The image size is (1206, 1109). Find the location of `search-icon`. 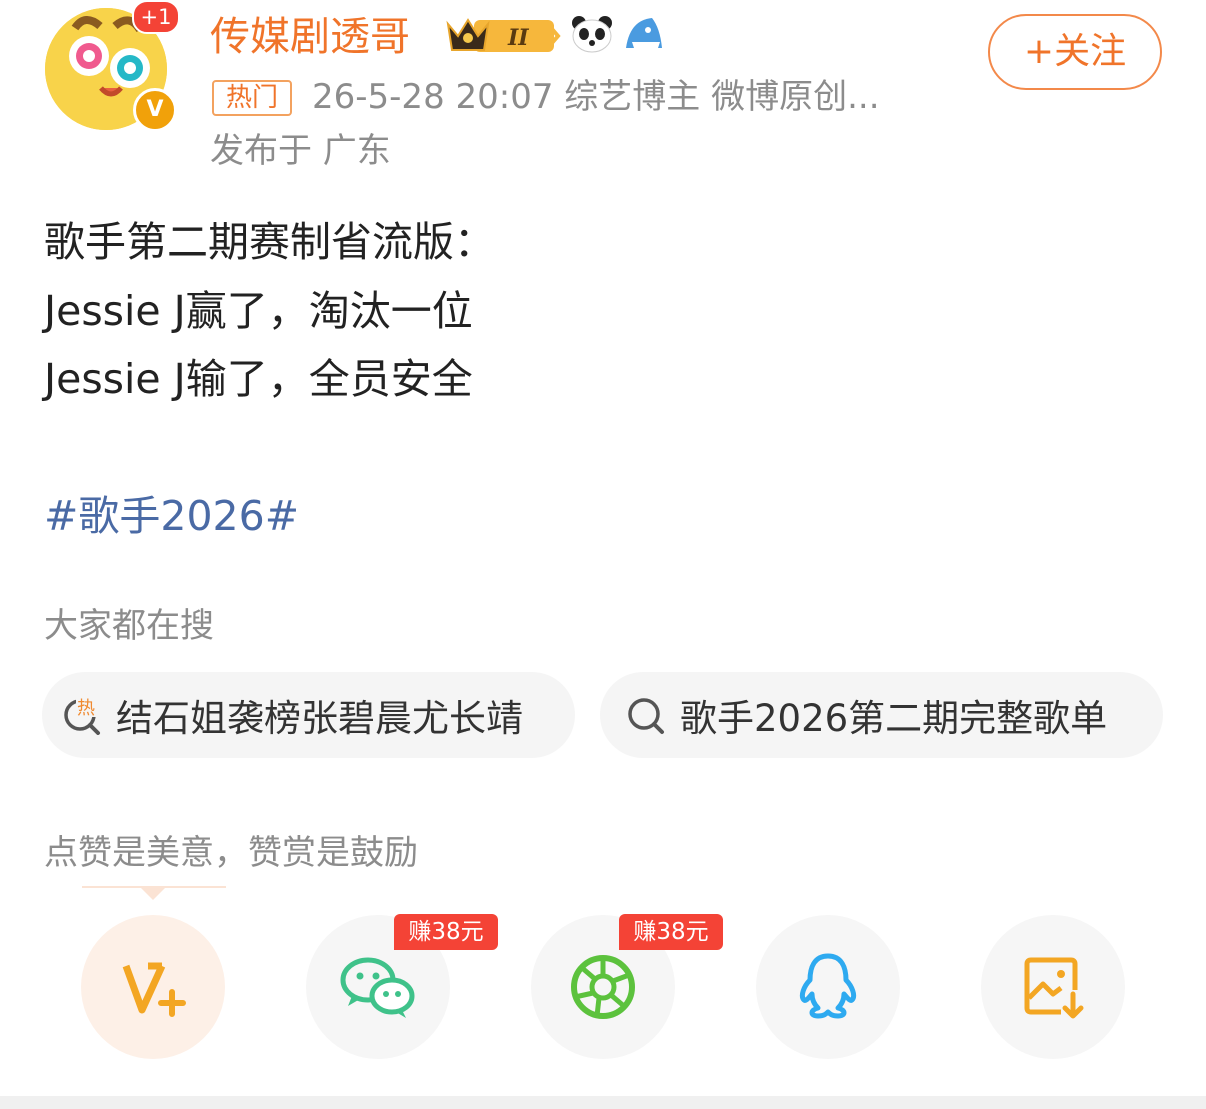

search-icon is located at coordinates (646, 715).